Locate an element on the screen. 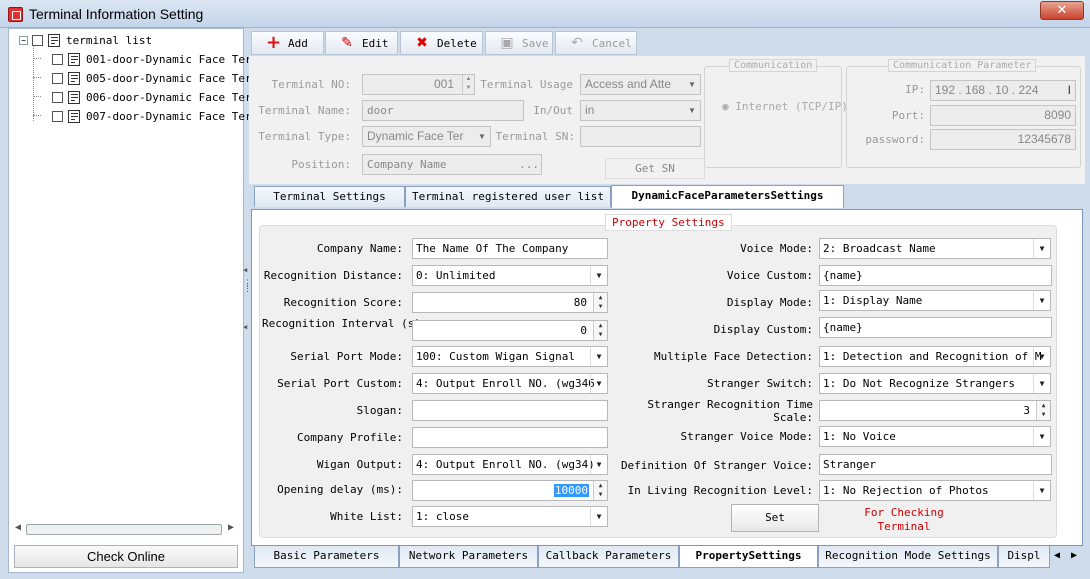 The width and height of the screenshot is (1090, 579). tab-terminal-settings: Terminal Settings is located at coordinates (329, 196).